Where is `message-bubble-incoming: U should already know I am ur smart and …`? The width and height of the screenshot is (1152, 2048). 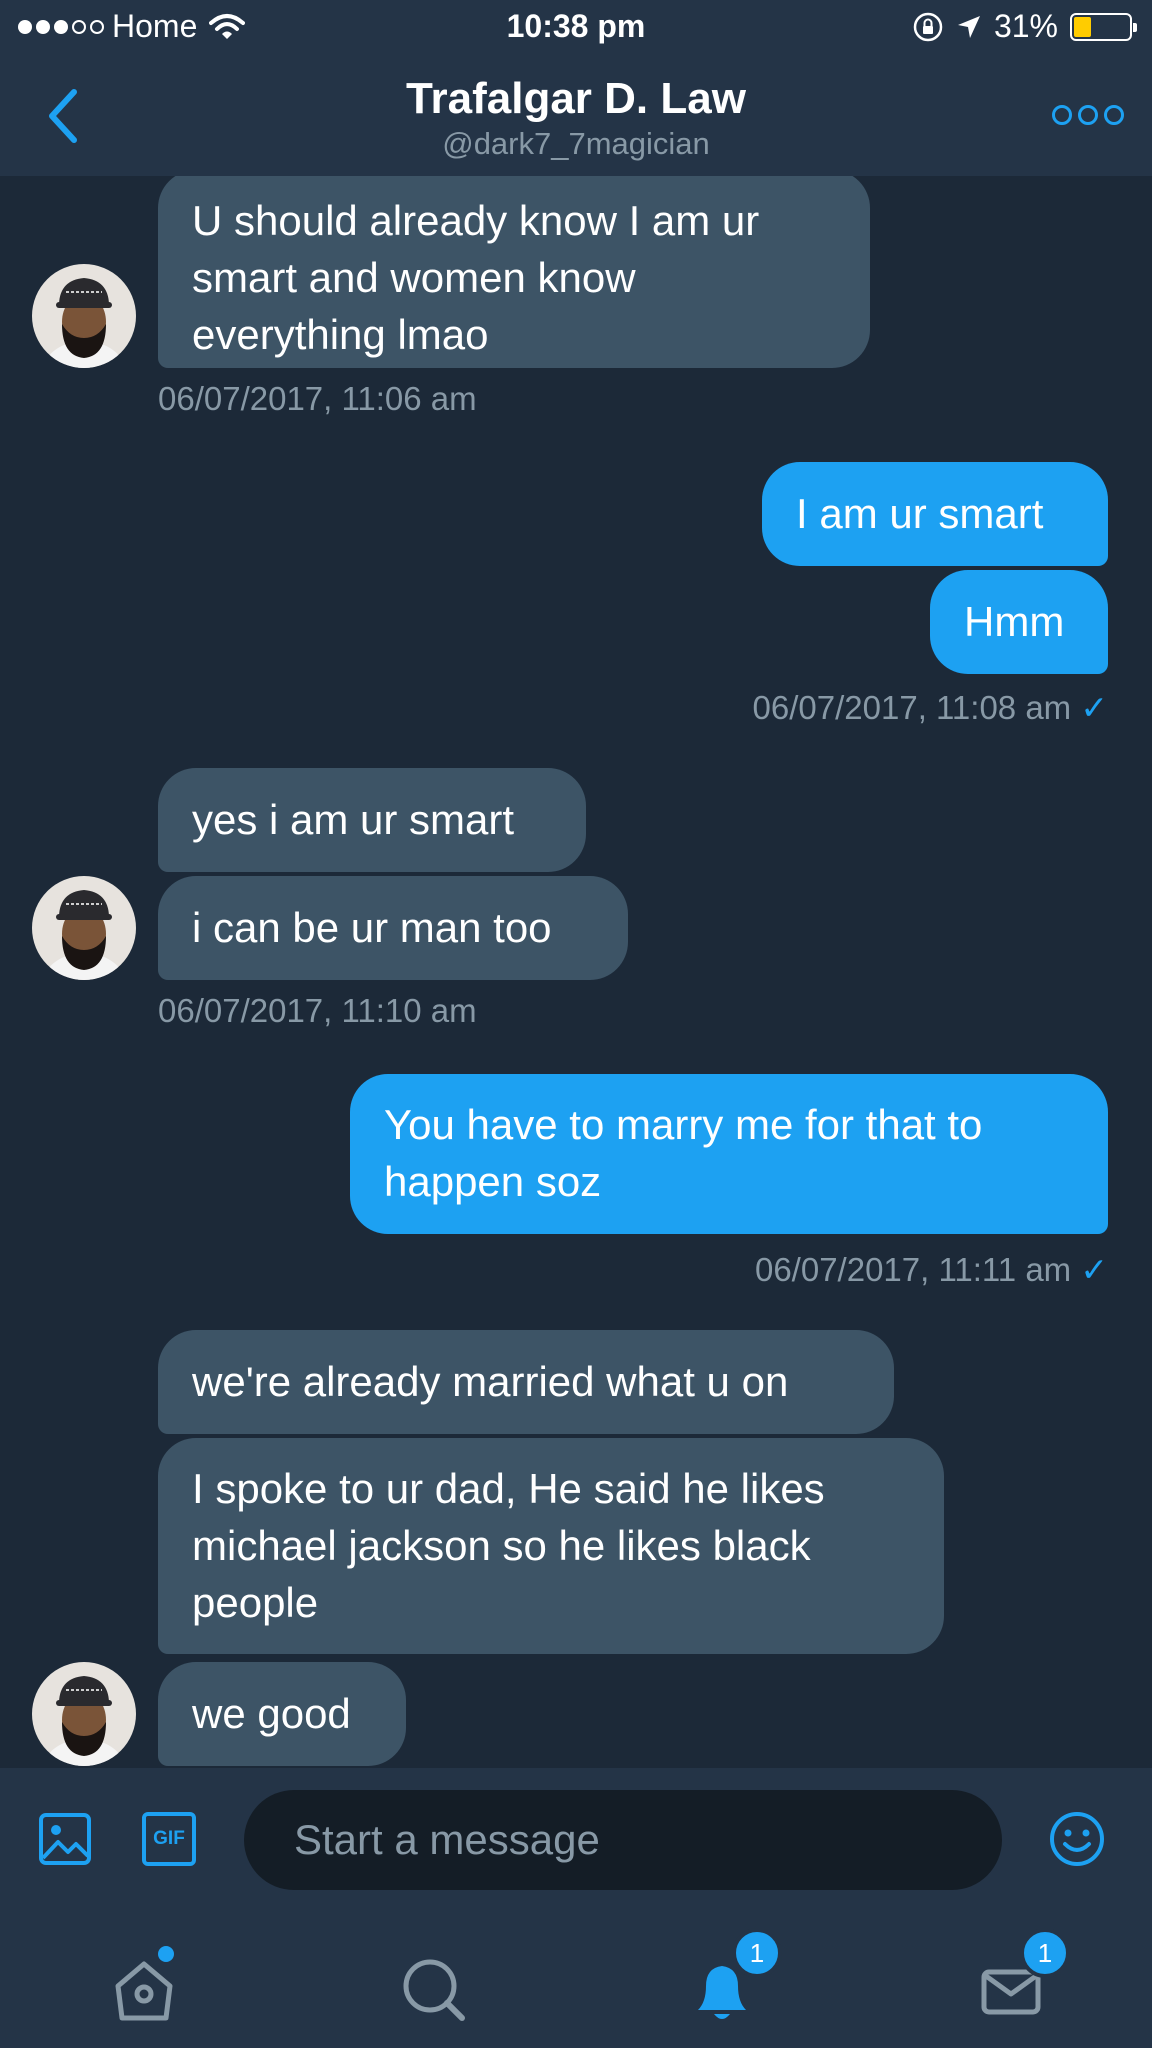 message-bubble-incoming: U should already know I am ur smart and … is located at coordinates (514, 272).